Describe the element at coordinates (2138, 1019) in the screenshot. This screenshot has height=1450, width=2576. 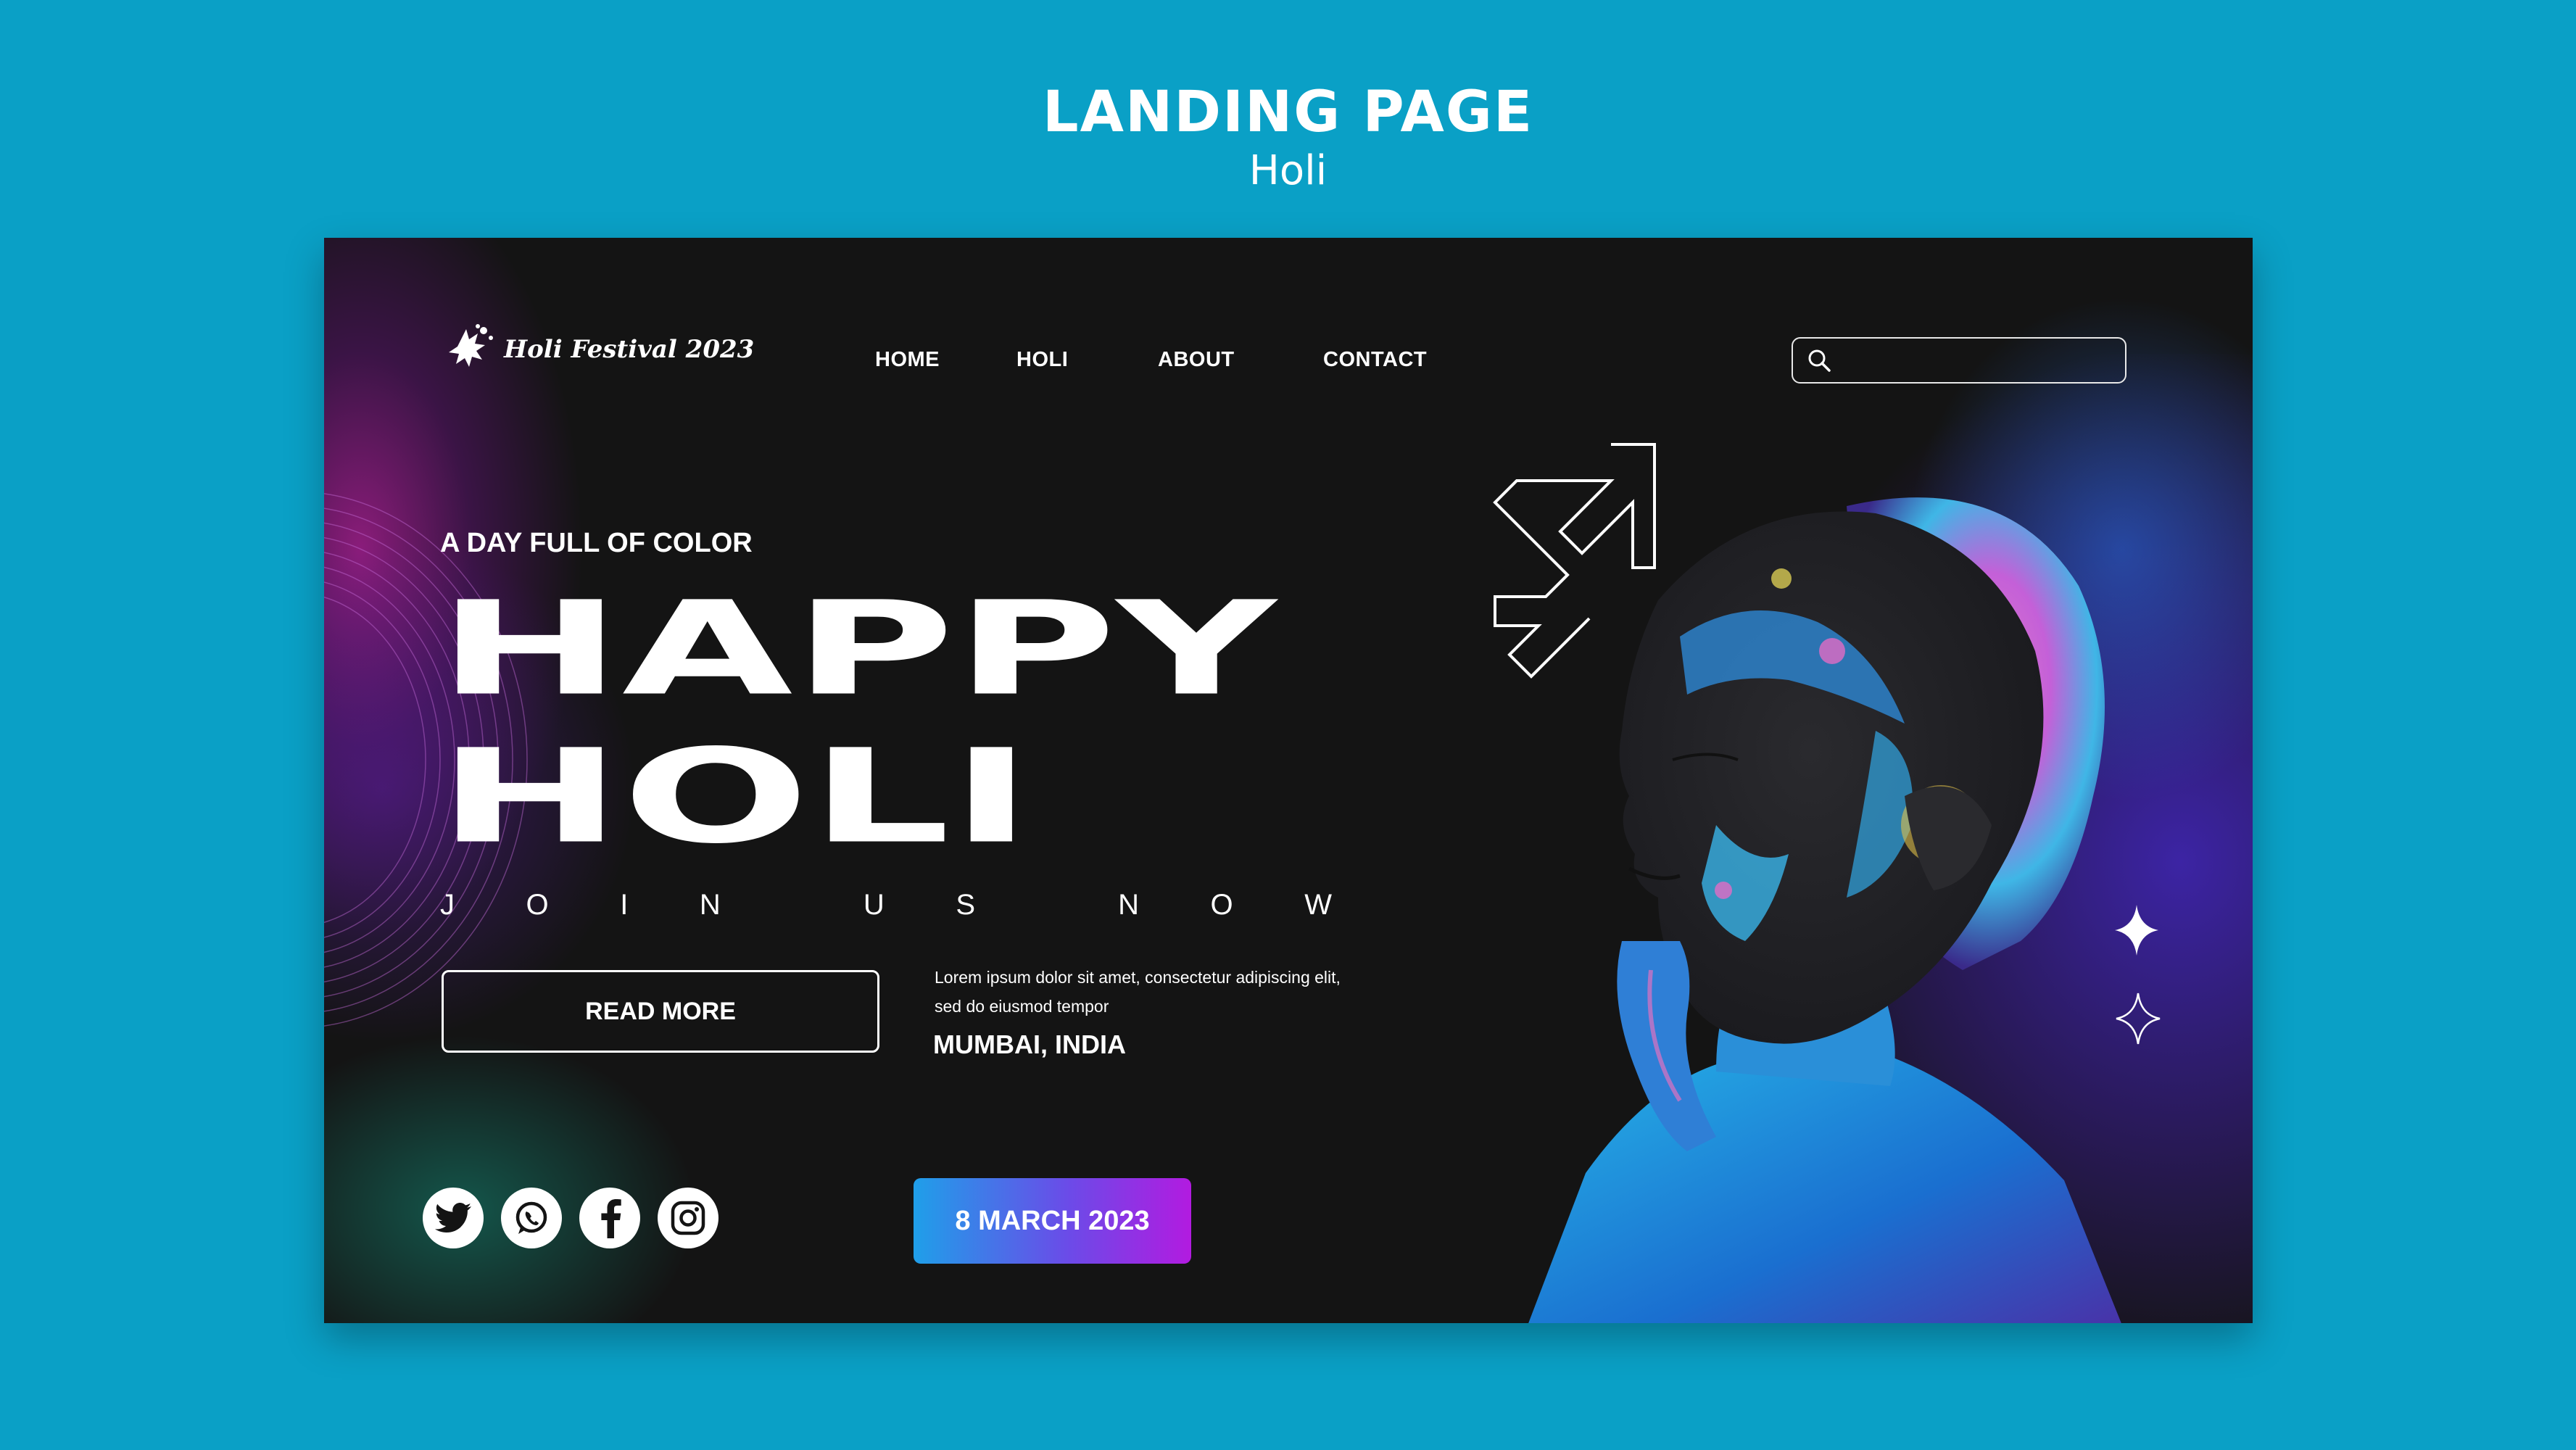
I see `sparkle-outline-icon` at that location.